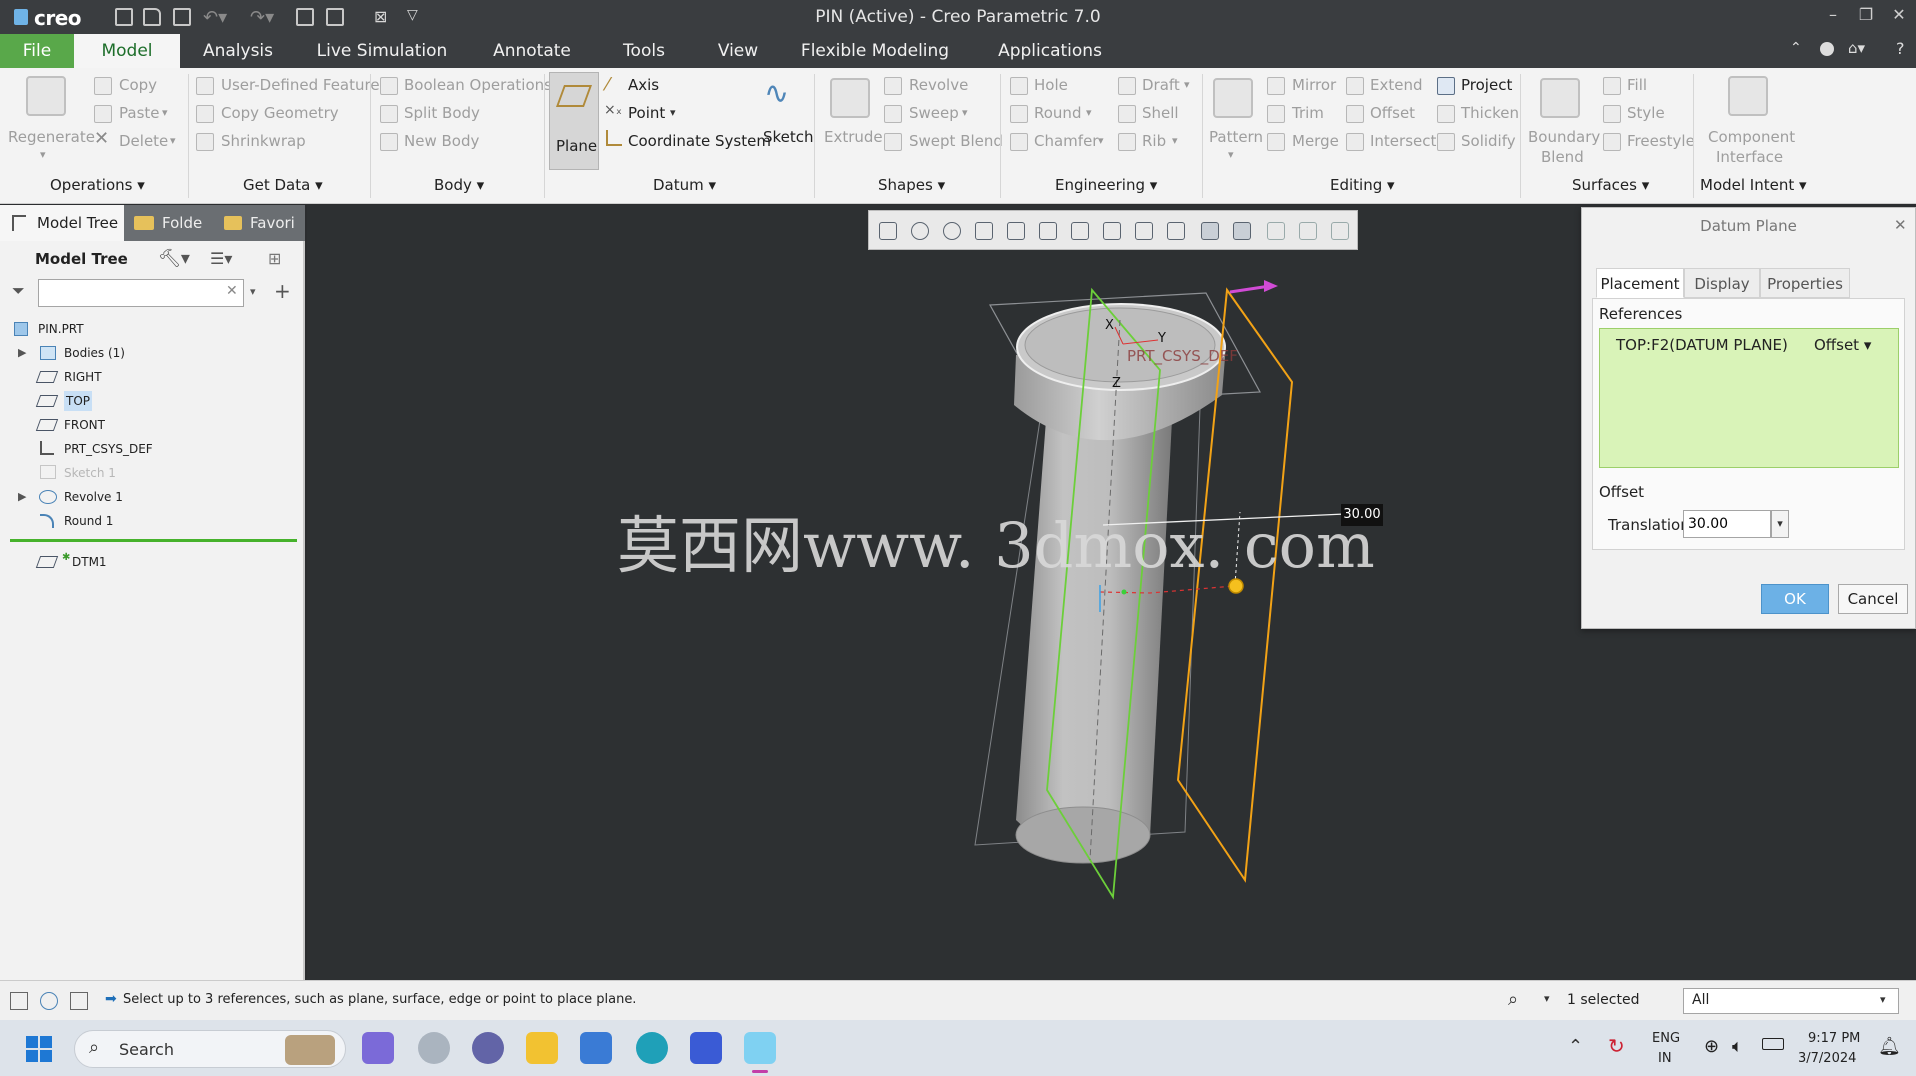  What do you see at coordinates (488, 1048) in the screenshot?
I see `teams-icon` at bounding box center [488, 1048].